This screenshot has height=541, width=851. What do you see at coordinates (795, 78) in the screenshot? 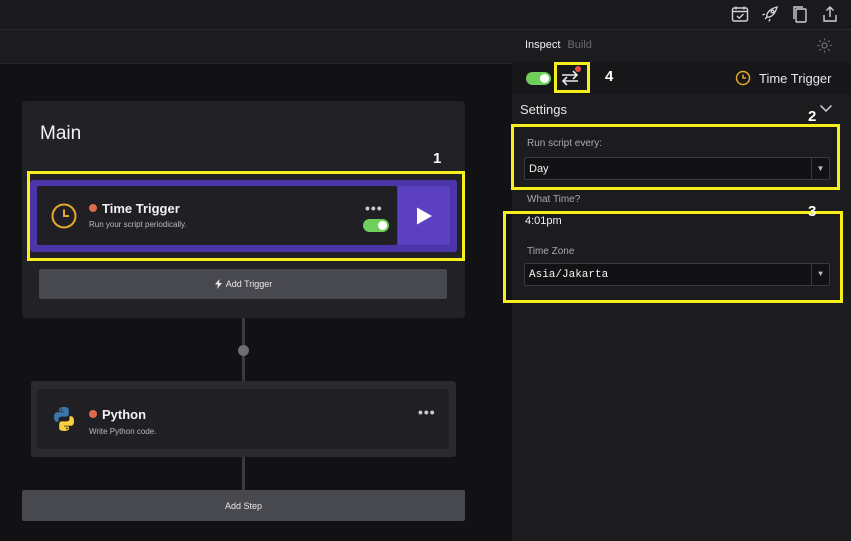
I see `inspector-title: Time Trigger` at bounding box center [795, 78].